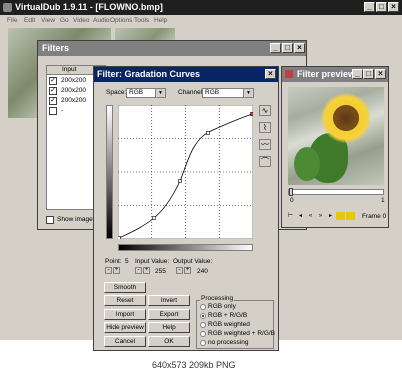 Image resolution: width=402 pixels, height=375 pixels. I want to click on curves-close-button: ×, so click(270, 74).